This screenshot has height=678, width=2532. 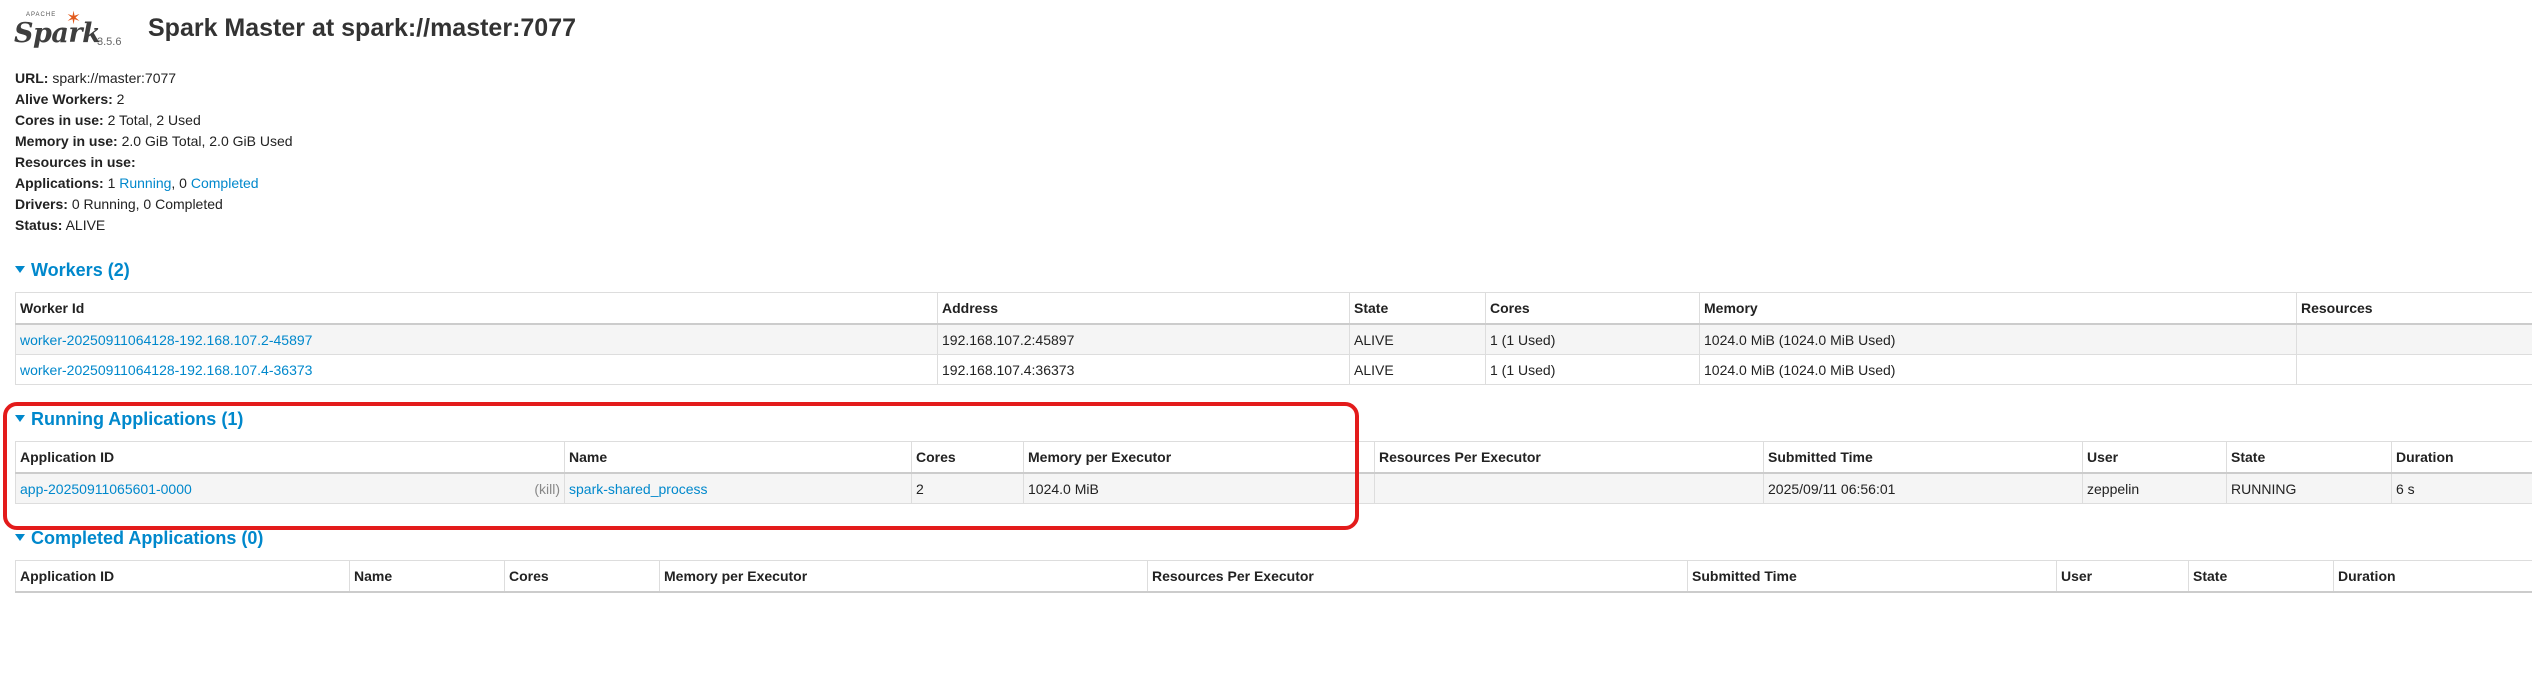 What do you see at coordinates (109, 42) in the screenshot?
I see `spark-version: 3.5.6` at bounding box center [109, 42].